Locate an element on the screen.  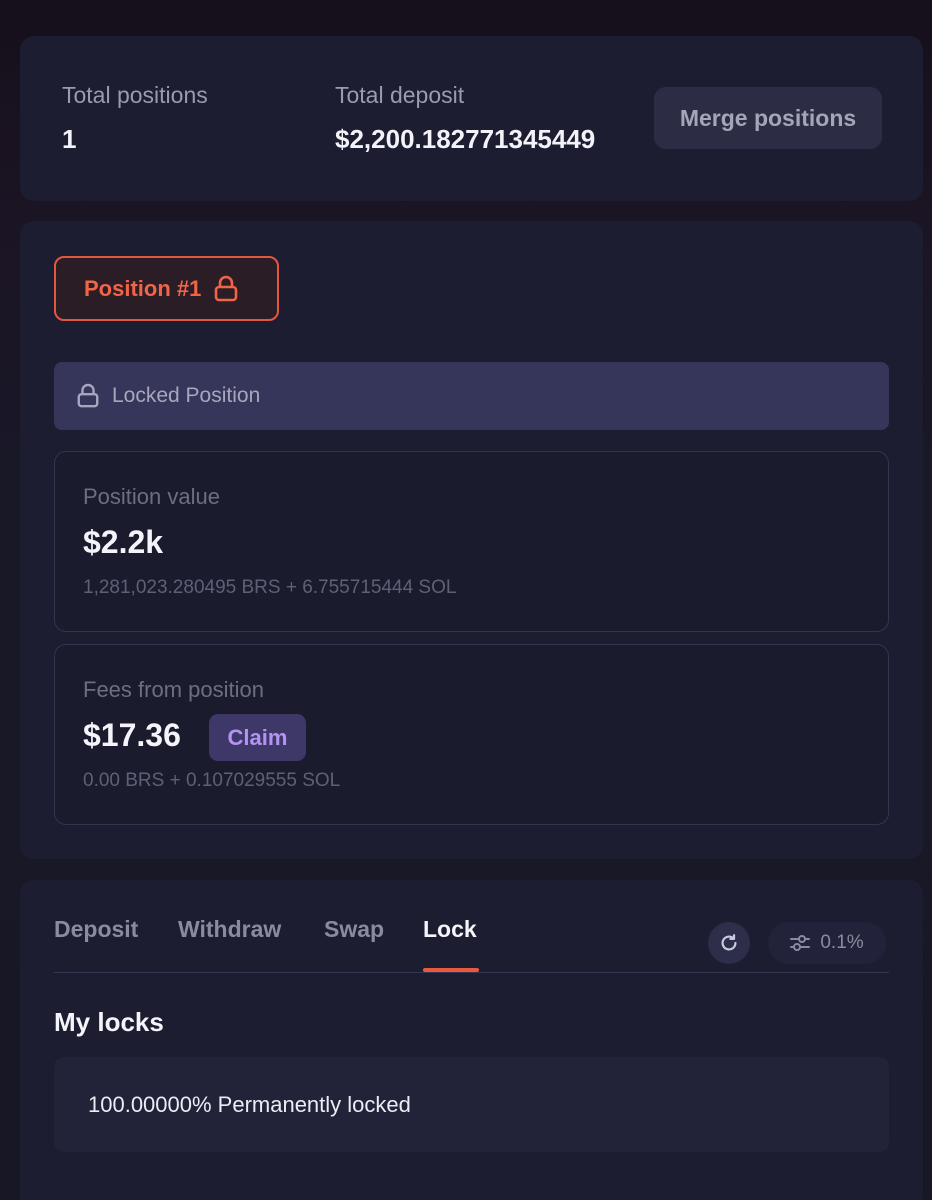
claim-button: Claim is located at coordinates (257, 737).